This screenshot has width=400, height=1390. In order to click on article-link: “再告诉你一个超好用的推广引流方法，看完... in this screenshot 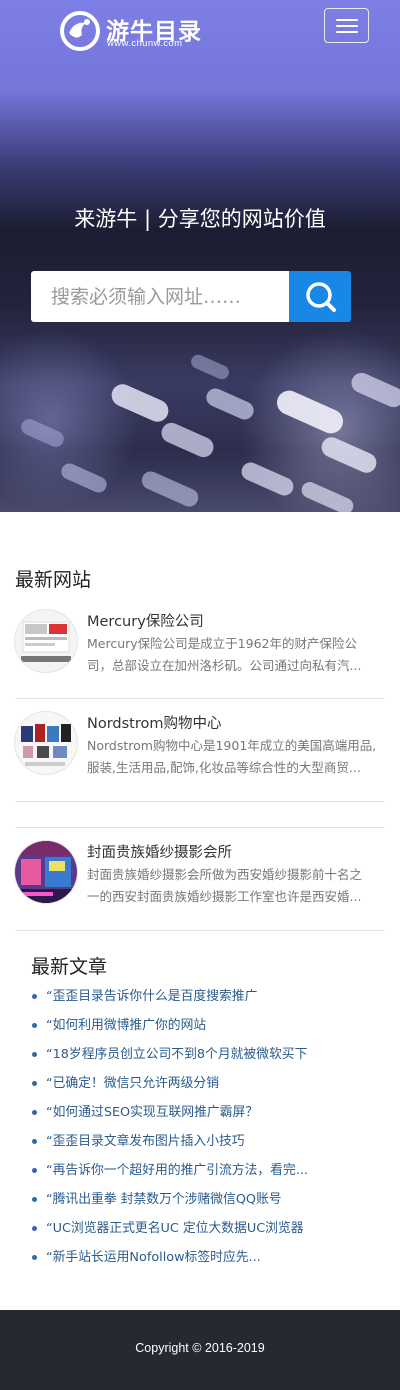, I will do `click(202, 1174)`.